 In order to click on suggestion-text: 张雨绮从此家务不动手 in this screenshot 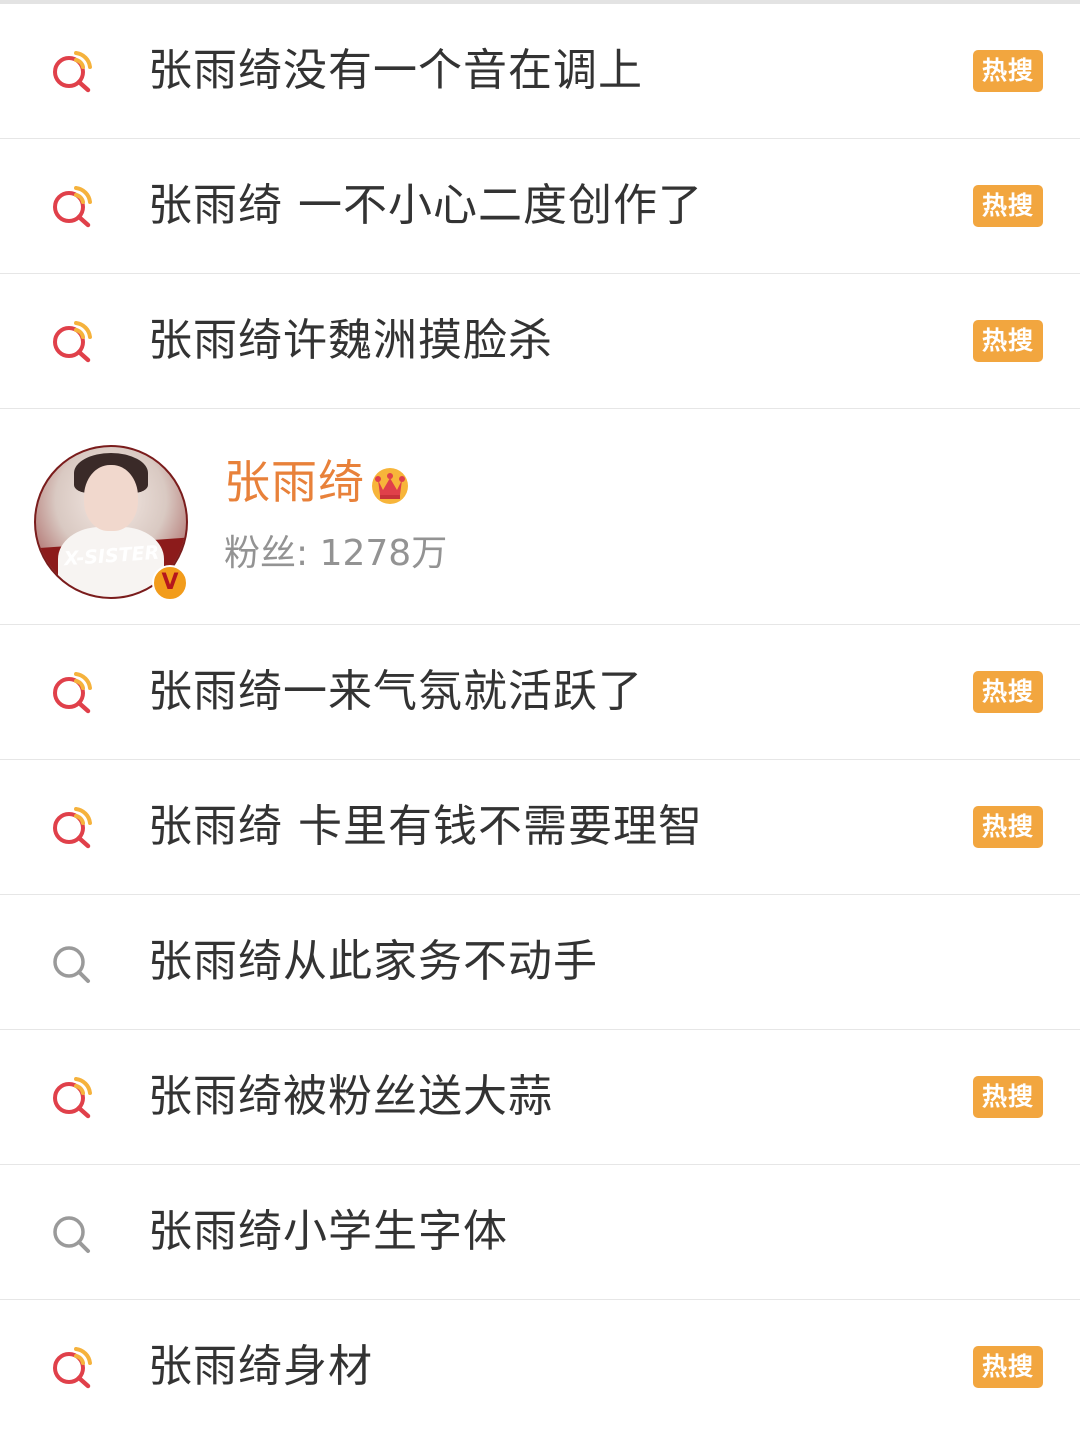, I will do `click(373, 961)`.